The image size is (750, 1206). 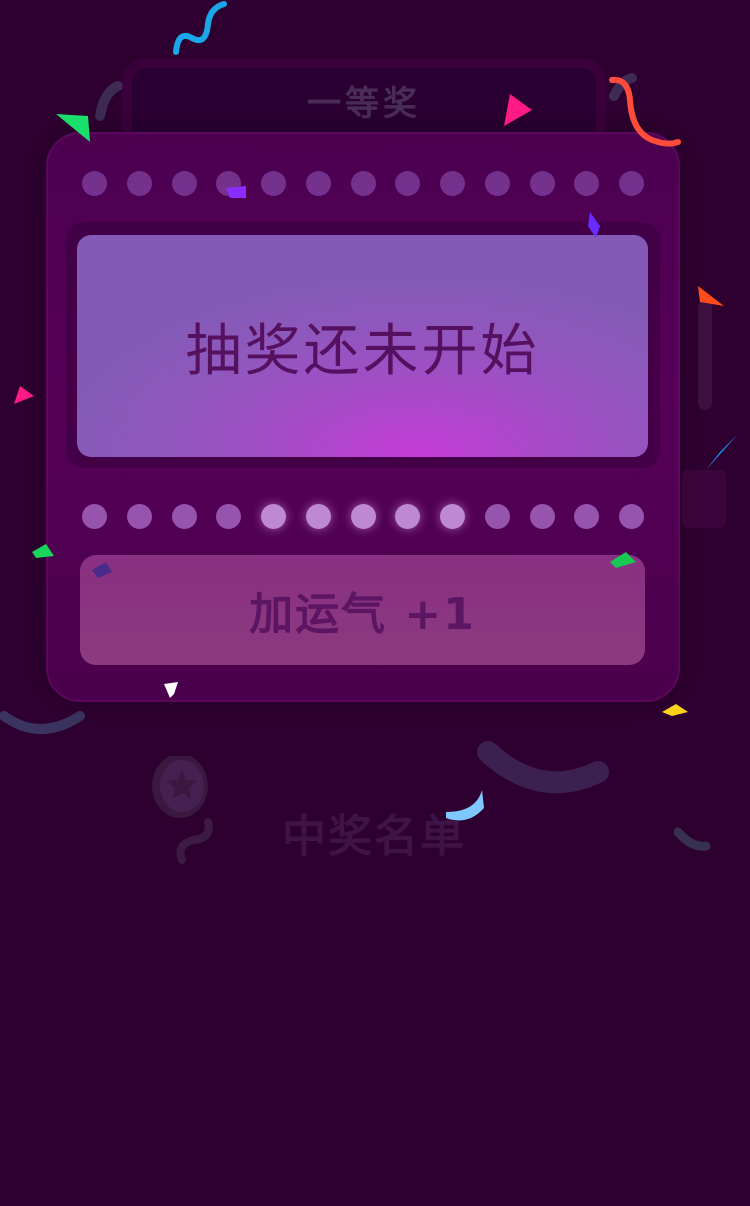 What do you see at coordinates (43, 551) in the screenshot?
I see `confetti-green-left` at bounding box center [43, 551].